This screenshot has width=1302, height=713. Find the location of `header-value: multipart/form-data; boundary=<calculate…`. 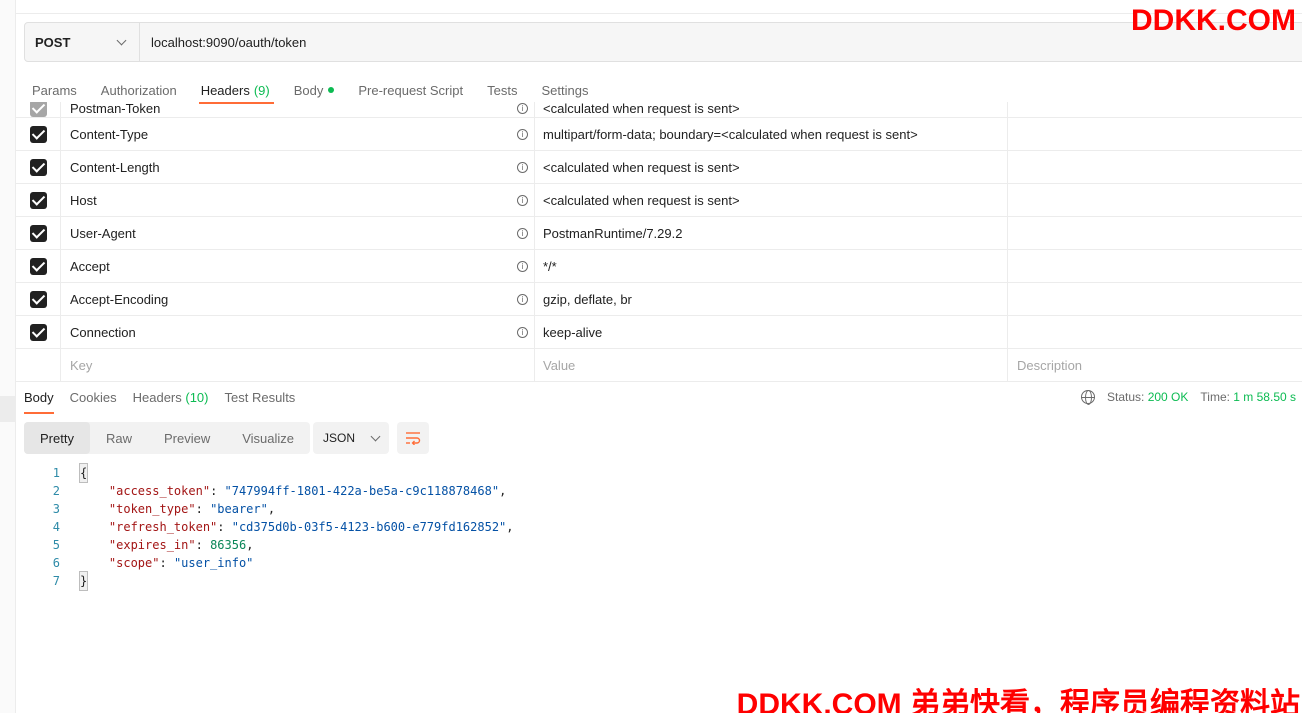

header-value: multipart/form-data; boundary=<calculate… is located at coordinates (730, 134).